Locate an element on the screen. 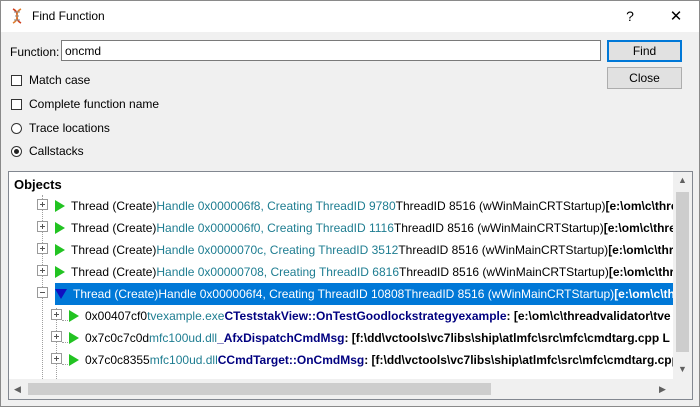 The width and height of the screenshot is (700, 407). help-button: ? is located at coordinates (630, 16).